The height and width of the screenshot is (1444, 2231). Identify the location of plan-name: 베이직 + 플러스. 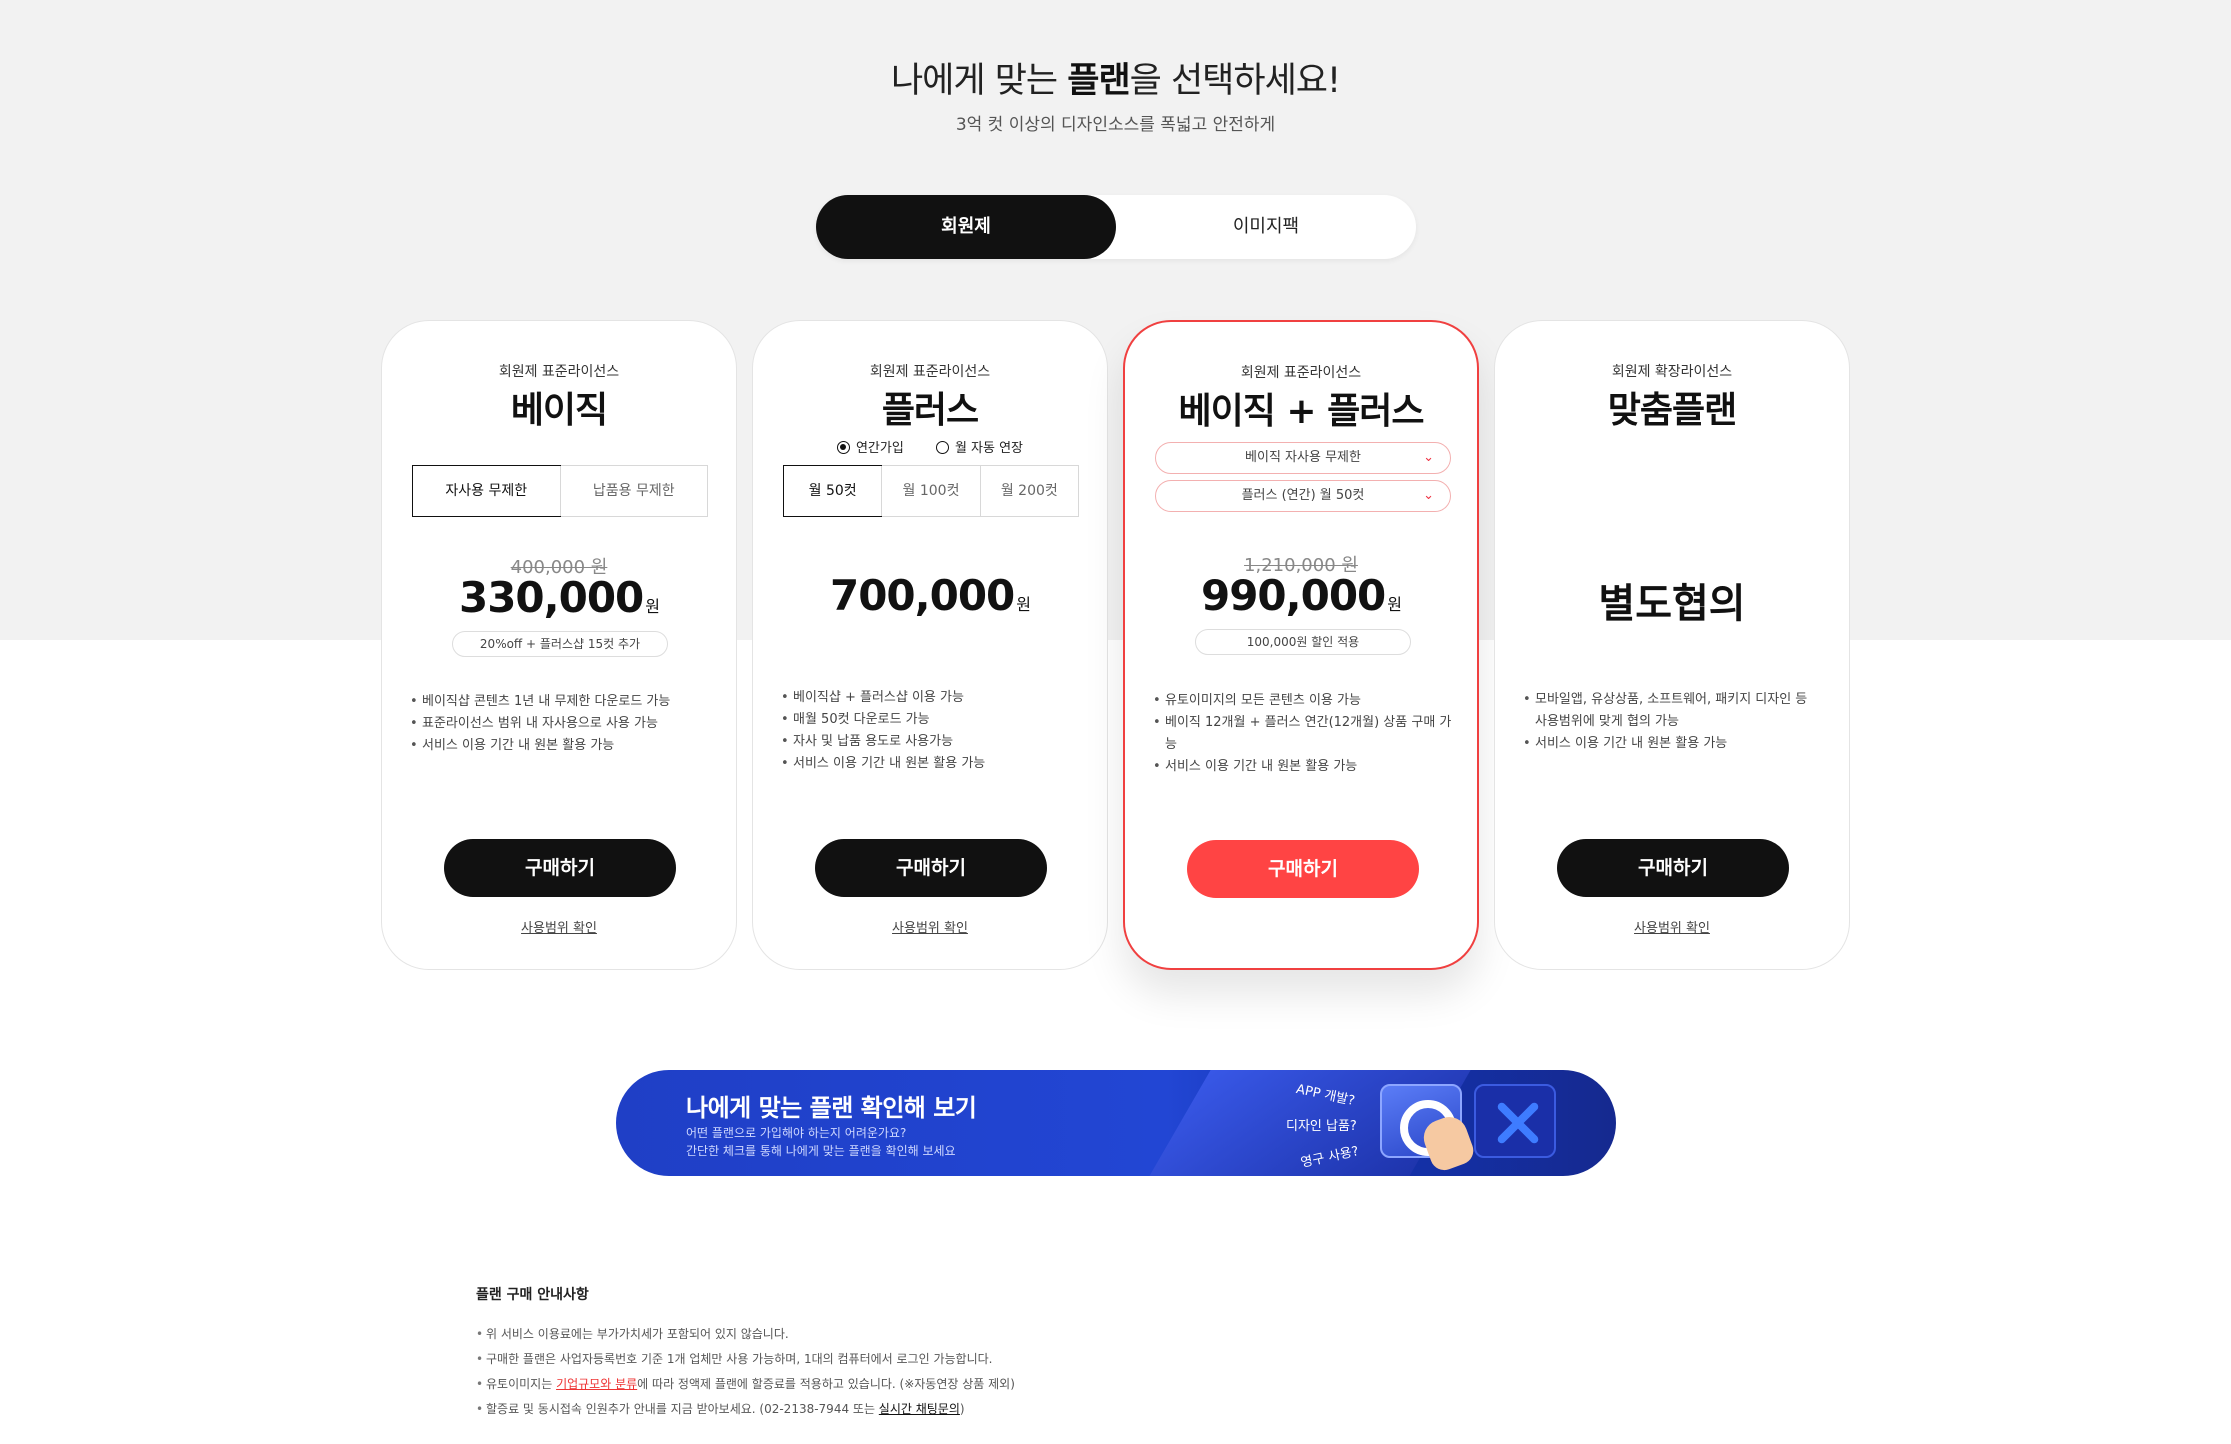
(1301, 411).